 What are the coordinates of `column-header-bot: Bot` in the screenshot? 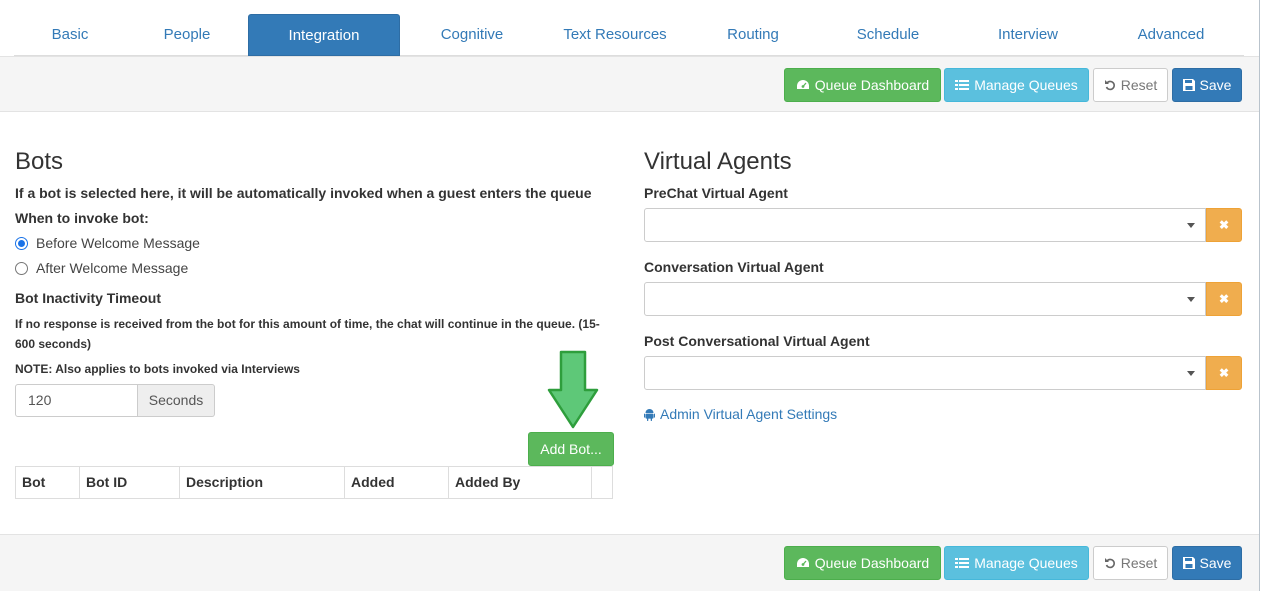 It's located at (48, 482).